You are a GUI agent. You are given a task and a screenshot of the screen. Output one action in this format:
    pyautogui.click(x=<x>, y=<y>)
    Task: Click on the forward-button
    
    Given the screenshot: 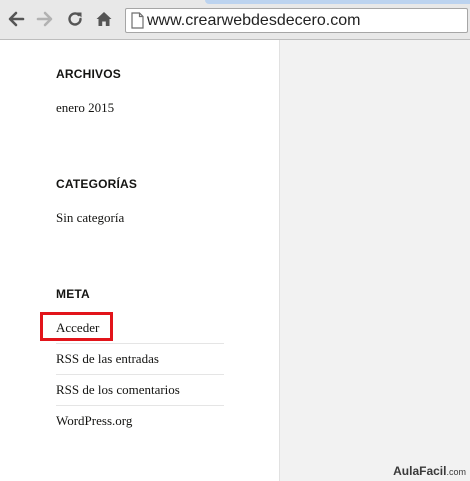 What is the action you would take?
    pyautogui.click(x=45, y=19)
    